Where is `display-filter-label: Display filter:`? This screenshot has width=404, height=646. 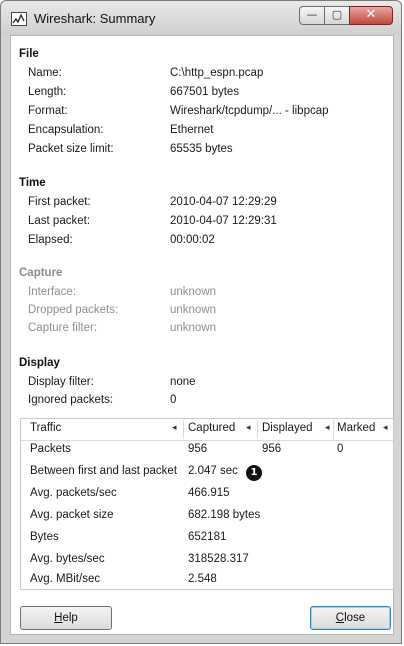
display-filter-label: Display filter: is located at coordinates (61, 382).